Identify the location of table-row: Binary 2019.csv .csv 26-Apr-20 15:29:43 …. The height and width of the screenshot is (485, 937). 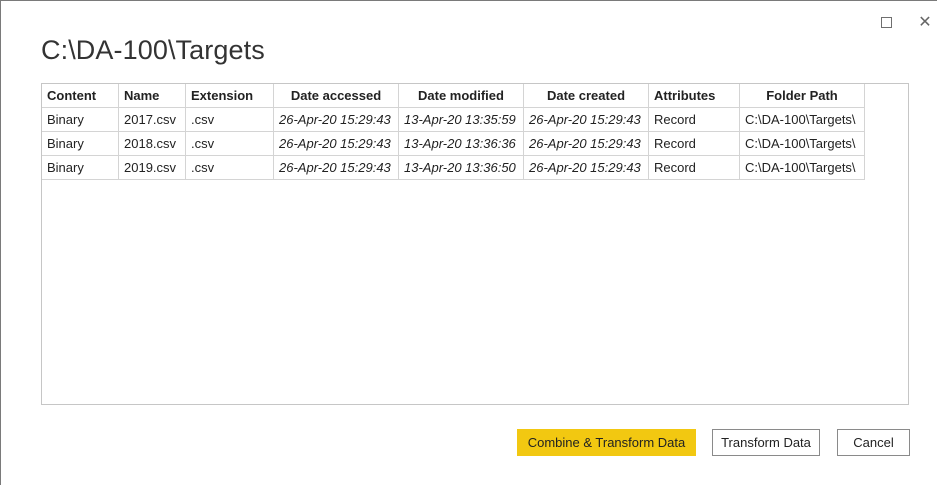
(453, 167).